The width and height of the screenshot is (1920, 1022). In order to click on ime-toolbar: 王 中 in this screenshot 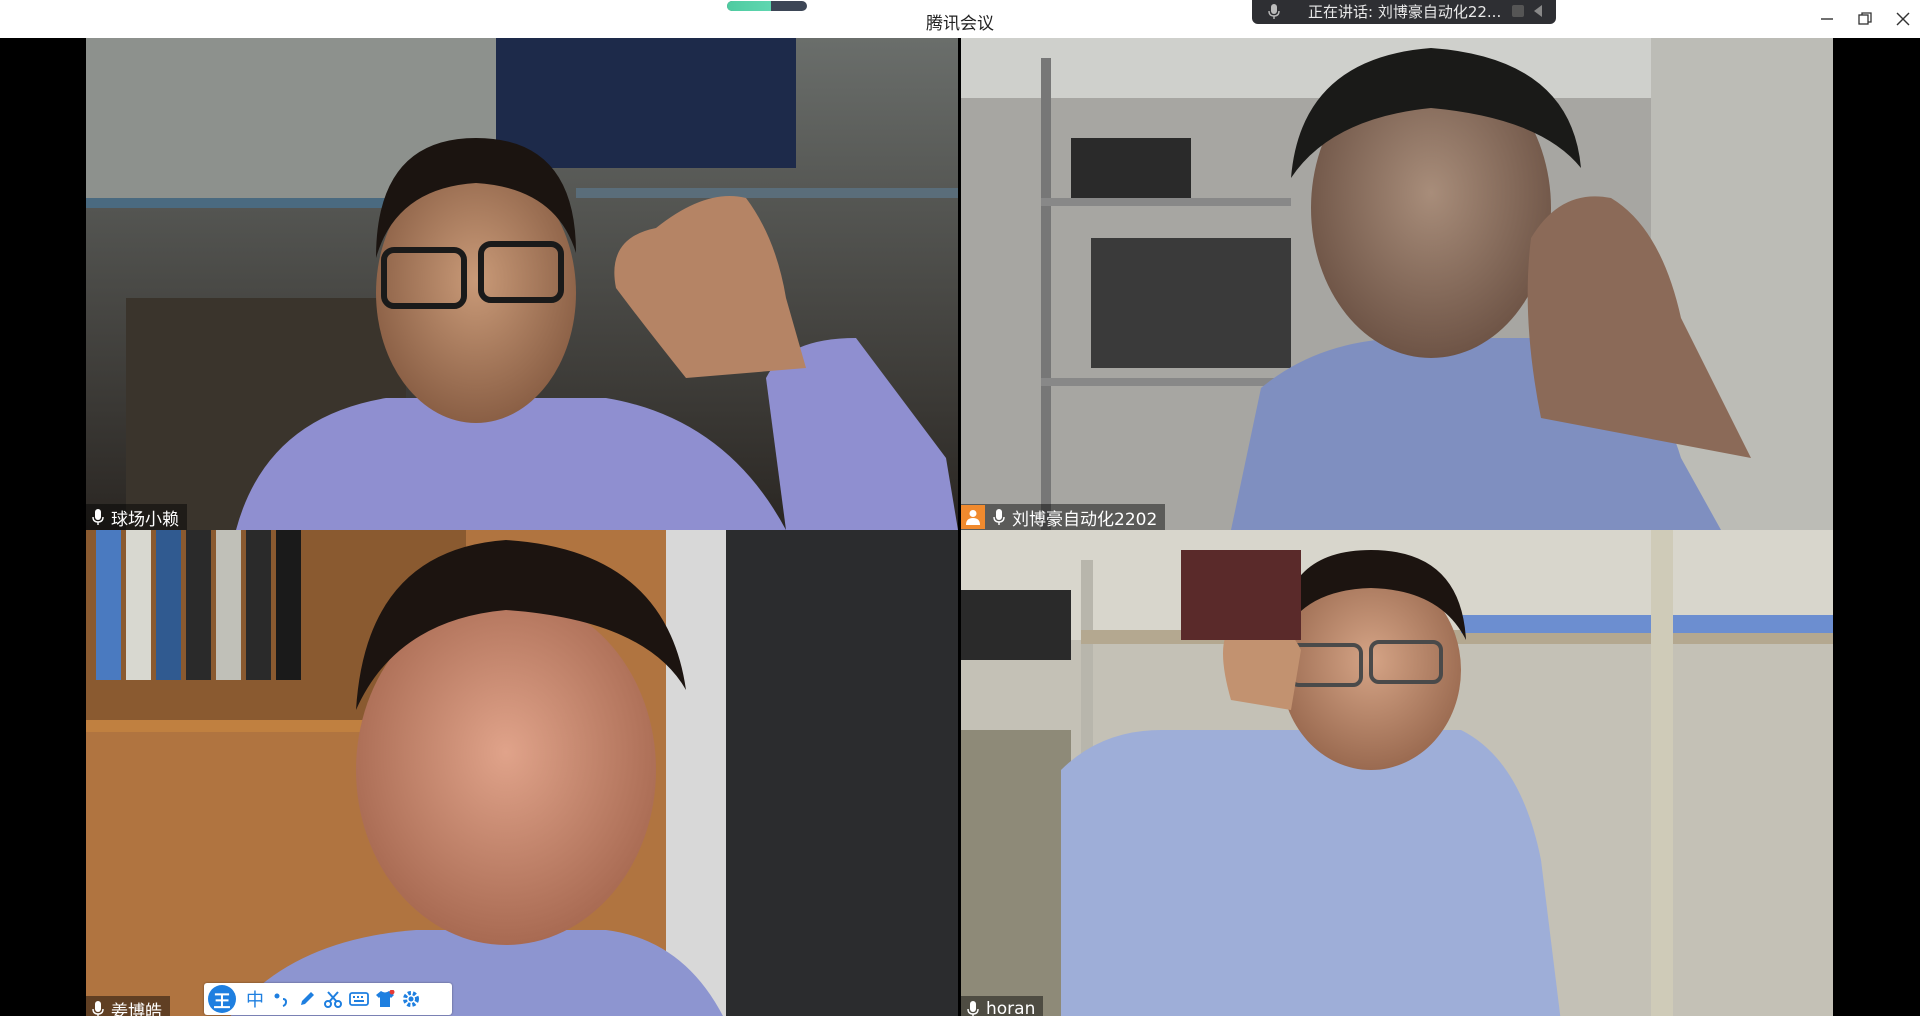, I will do `click(328, 999)`.